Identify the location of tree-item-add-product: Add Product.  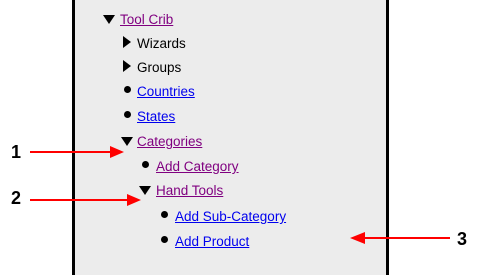
(212, 242).